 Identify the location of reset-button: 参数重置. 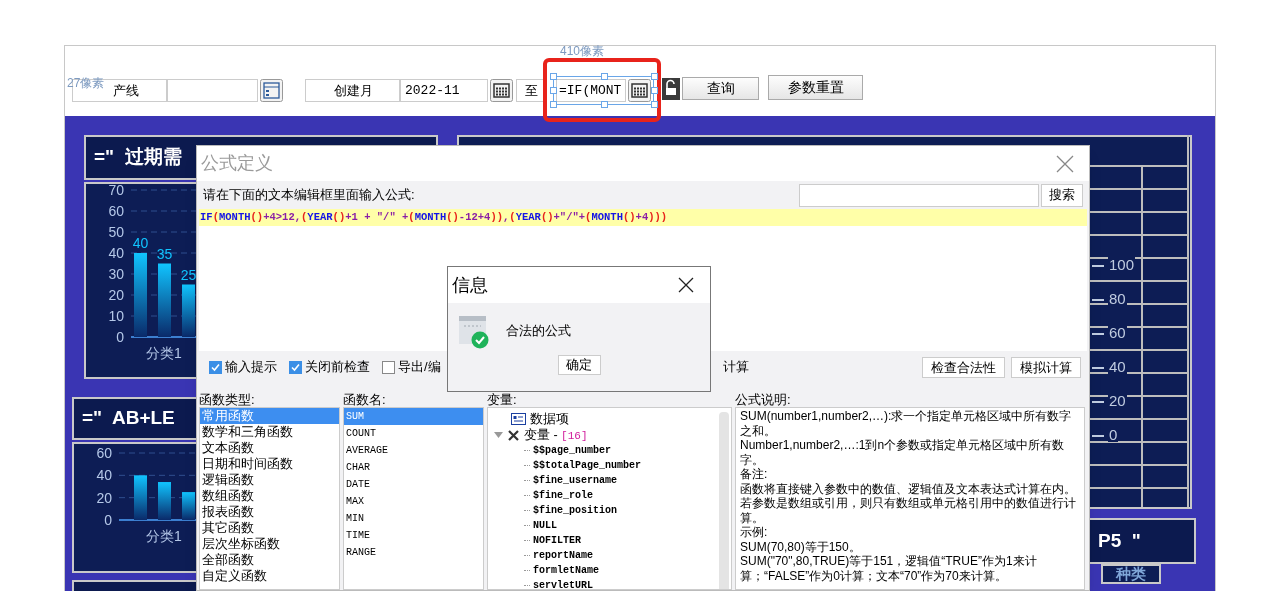
(815, 87).